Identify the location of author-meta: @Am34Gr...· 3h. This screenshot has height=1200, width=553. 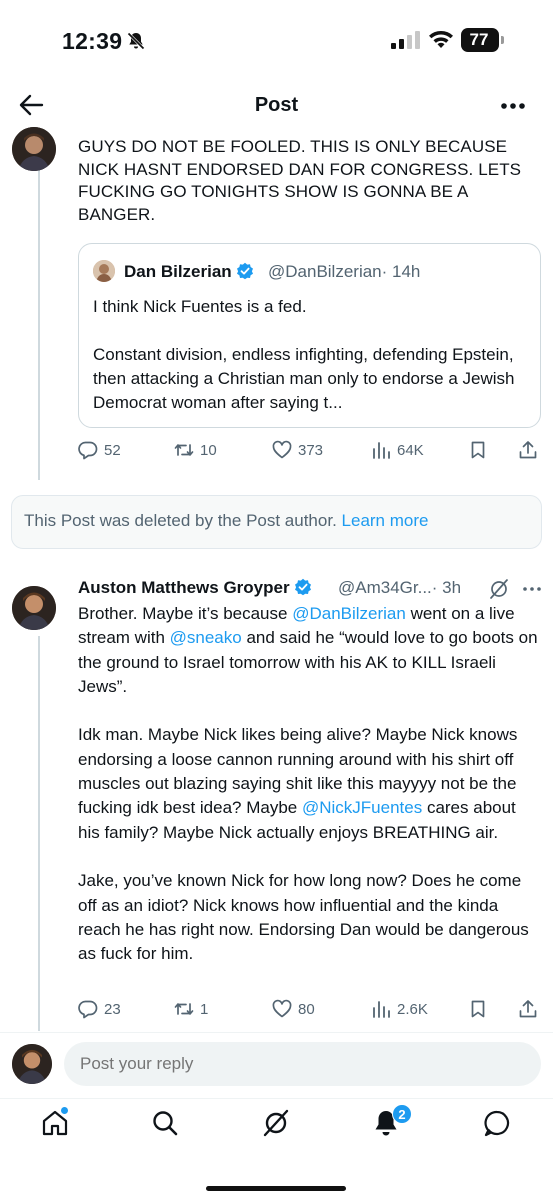
(399, 588).